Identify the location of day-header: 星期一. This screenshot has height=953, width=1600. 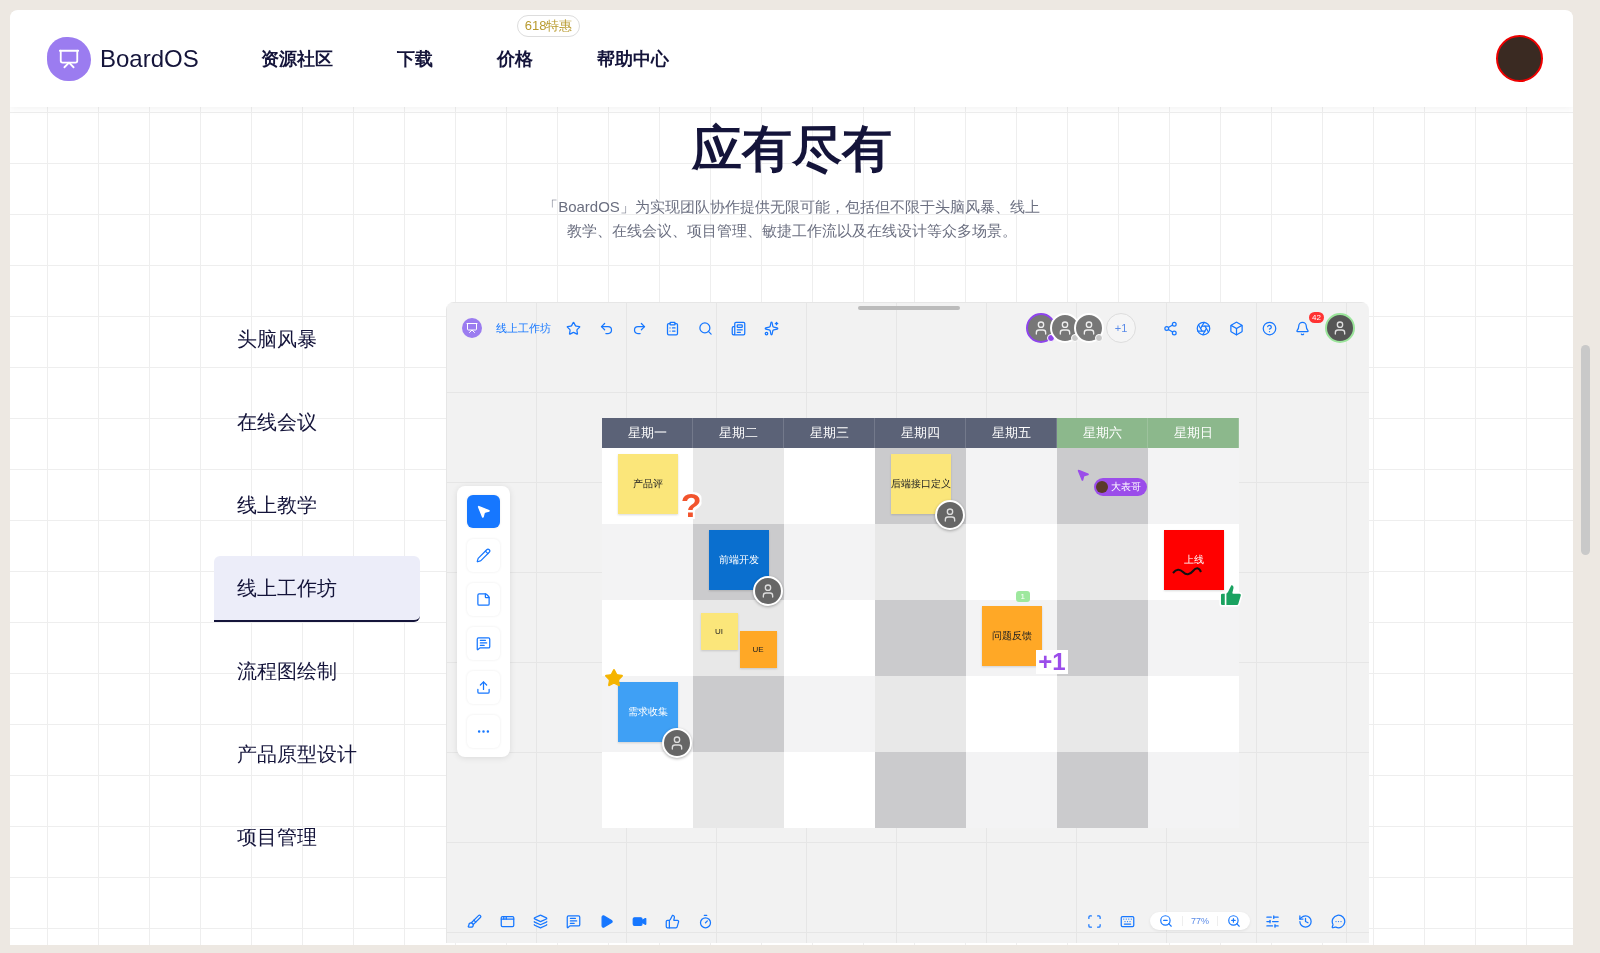
(647, 433).